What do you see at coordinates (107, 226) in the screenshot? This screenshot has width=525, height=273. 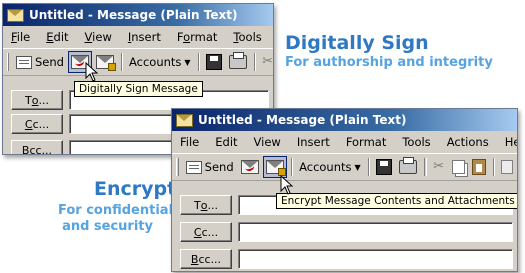 I see `encrypt-subheading-line2: and security` at bounding box center [107, 226].